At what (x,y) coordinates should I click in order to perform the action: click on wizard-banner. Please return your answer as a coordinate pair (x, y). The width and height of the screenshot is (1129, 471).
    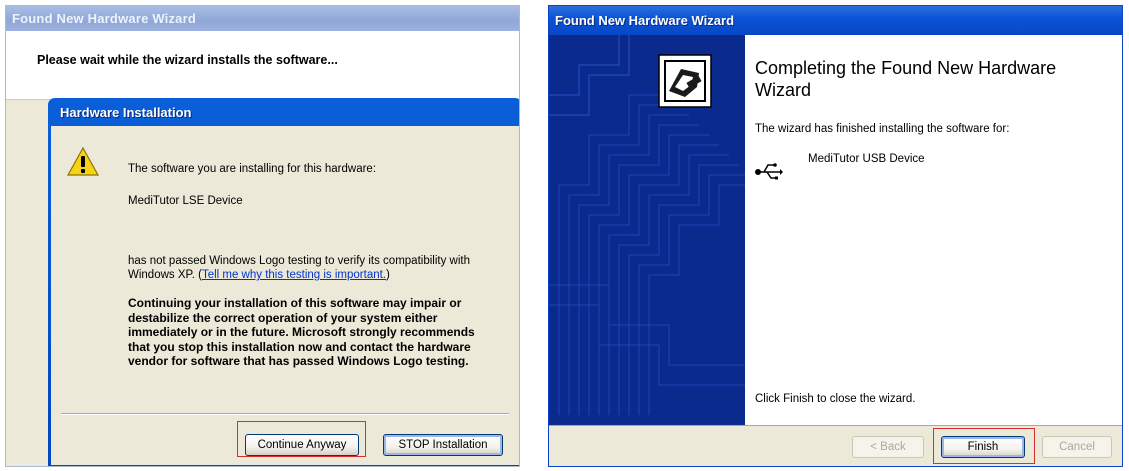
    Looking at the image, I should click on (647, 230).